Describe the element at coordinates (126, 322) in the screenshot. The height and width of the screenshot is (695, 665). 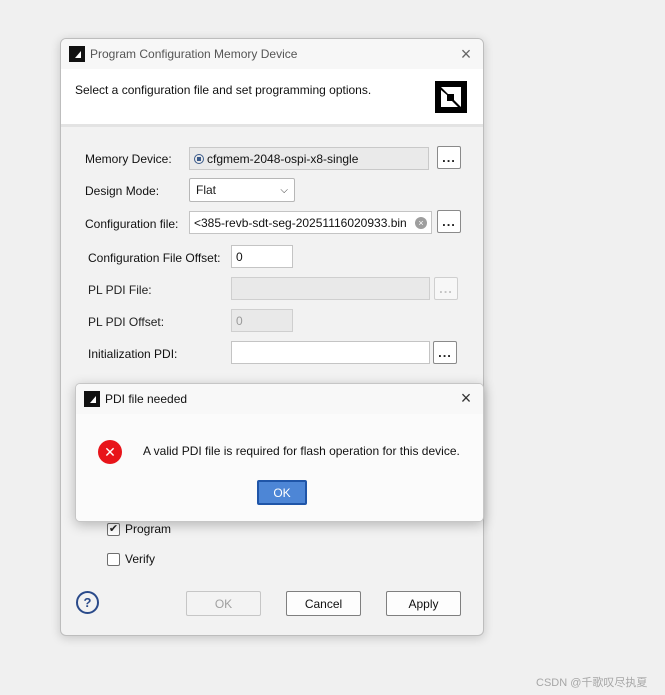
I see `pl-pdi-offset-label: PL PDI Offset:` at that location.